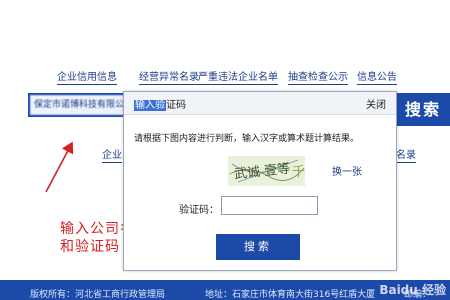 This screenshot has height=300, width=450. I want to click on captcha-code-input, so click(269, 205).